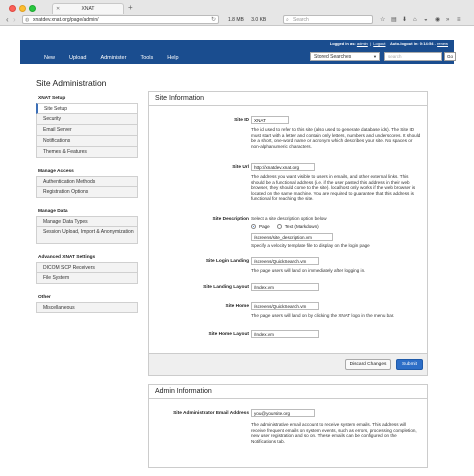 Image resolution: width=474 pixels, height=476 pixels. What do you see at coordinates (413, 56) in the screenshot?
I see `site-search-input: search` at bounding box center [413, 56].